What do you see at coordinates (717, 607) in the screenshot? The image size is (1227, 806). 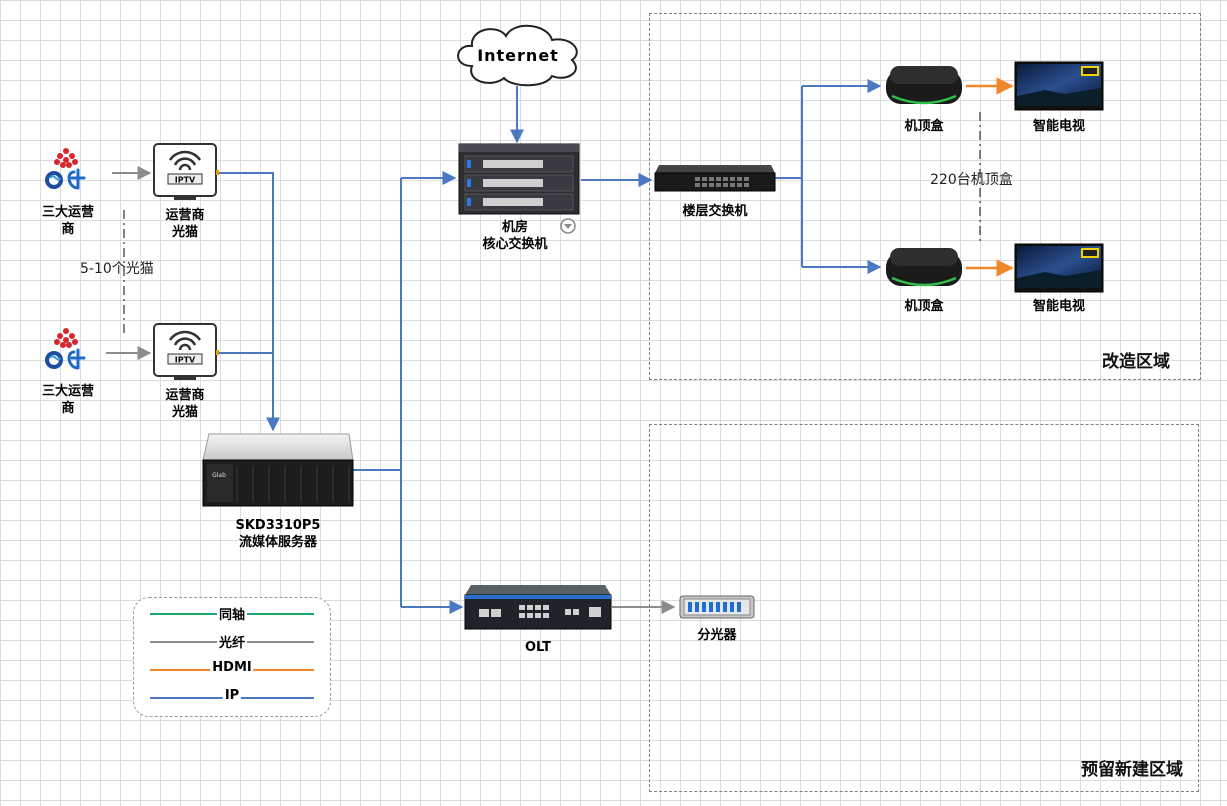 I see `splitter-icon` at bounding box center [717, 607].